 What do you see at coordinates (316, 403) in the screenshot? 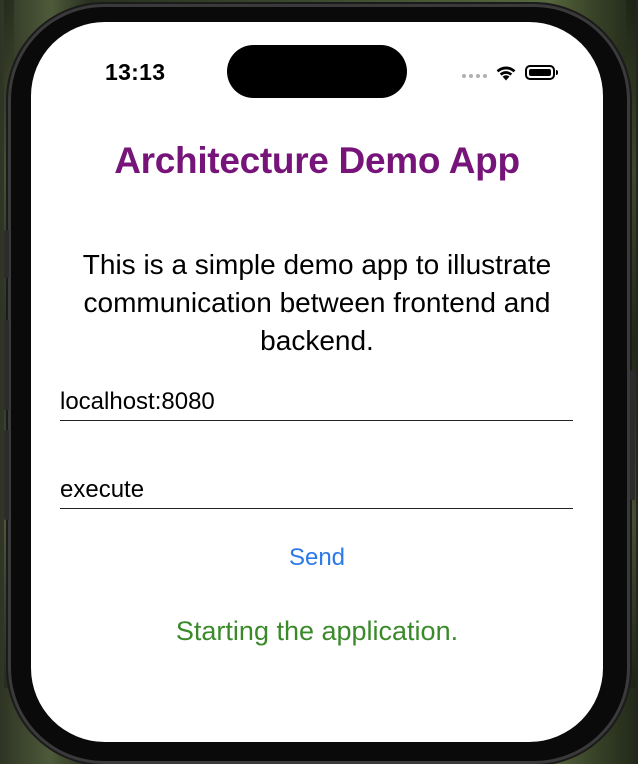
I see `host-field: localhost:8080` at bounding box center [316, 403].